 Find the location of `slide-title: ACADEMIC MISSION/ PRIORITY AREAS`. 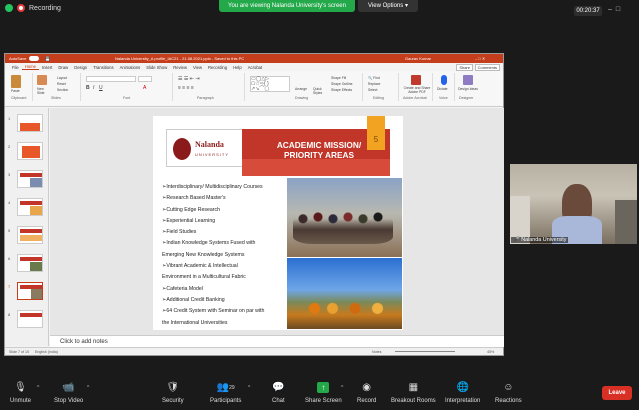

slide-title: ACADEMIC MISSION/ PRIORITY AREAS is located at coordinates (319, 150).